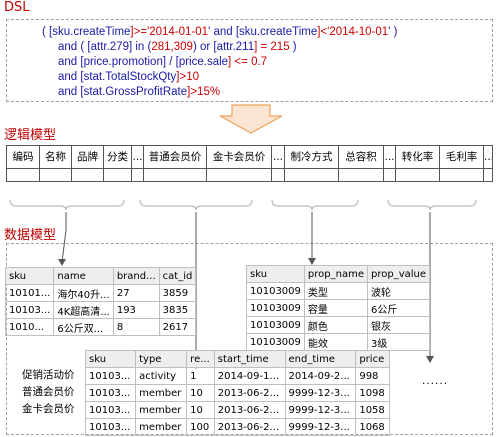  I want to click on column-header: prop_name, so click(335, 274).